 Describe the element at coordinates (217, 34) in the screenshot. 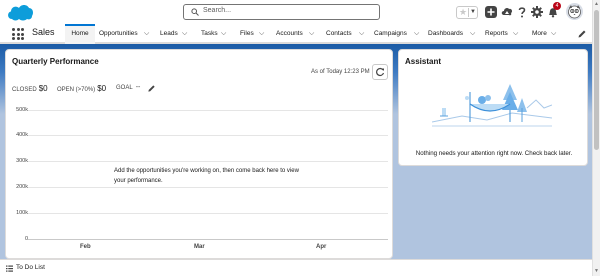

I see `tab-tasks: Tasks ⌵` at that location.